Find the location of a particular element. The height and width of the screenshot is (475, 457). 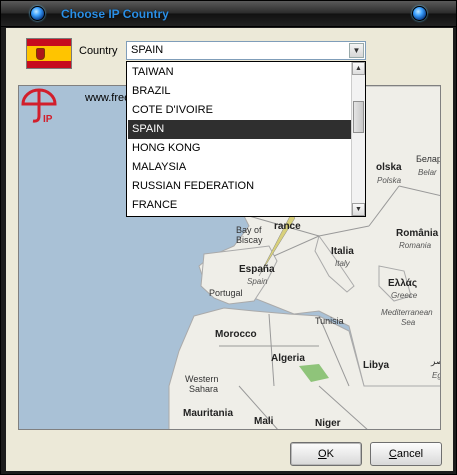

country-option: HONG KONG is located at coordinates (239, 148).